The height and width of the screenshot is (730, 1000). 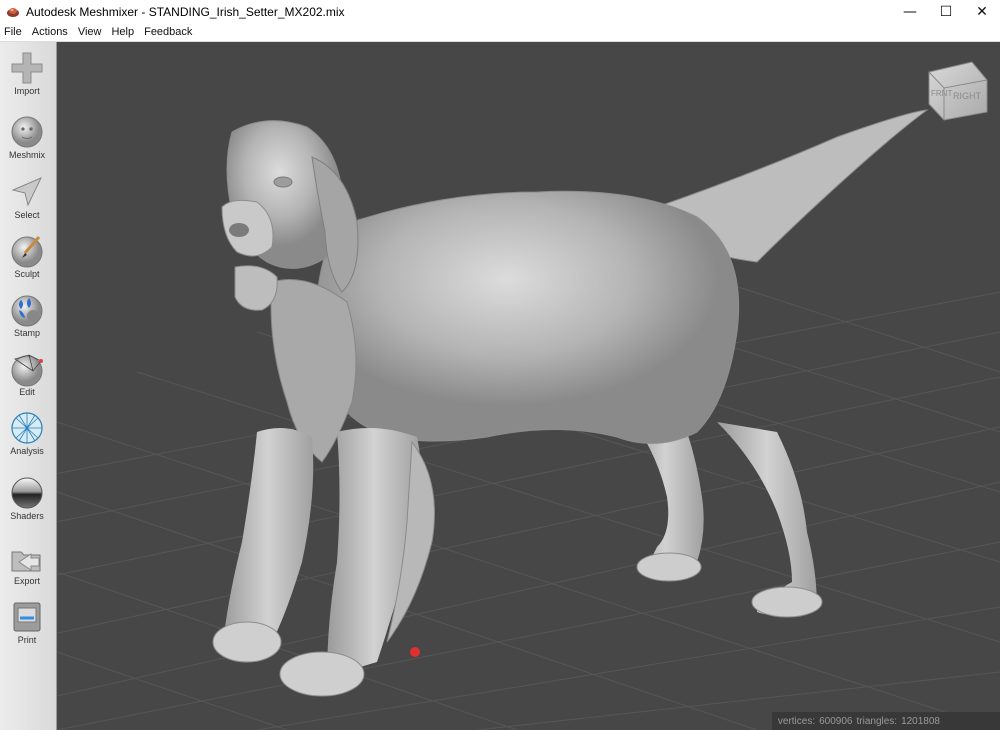 I want to click on shaders-label: Shaders, so click(x=27, y=516).